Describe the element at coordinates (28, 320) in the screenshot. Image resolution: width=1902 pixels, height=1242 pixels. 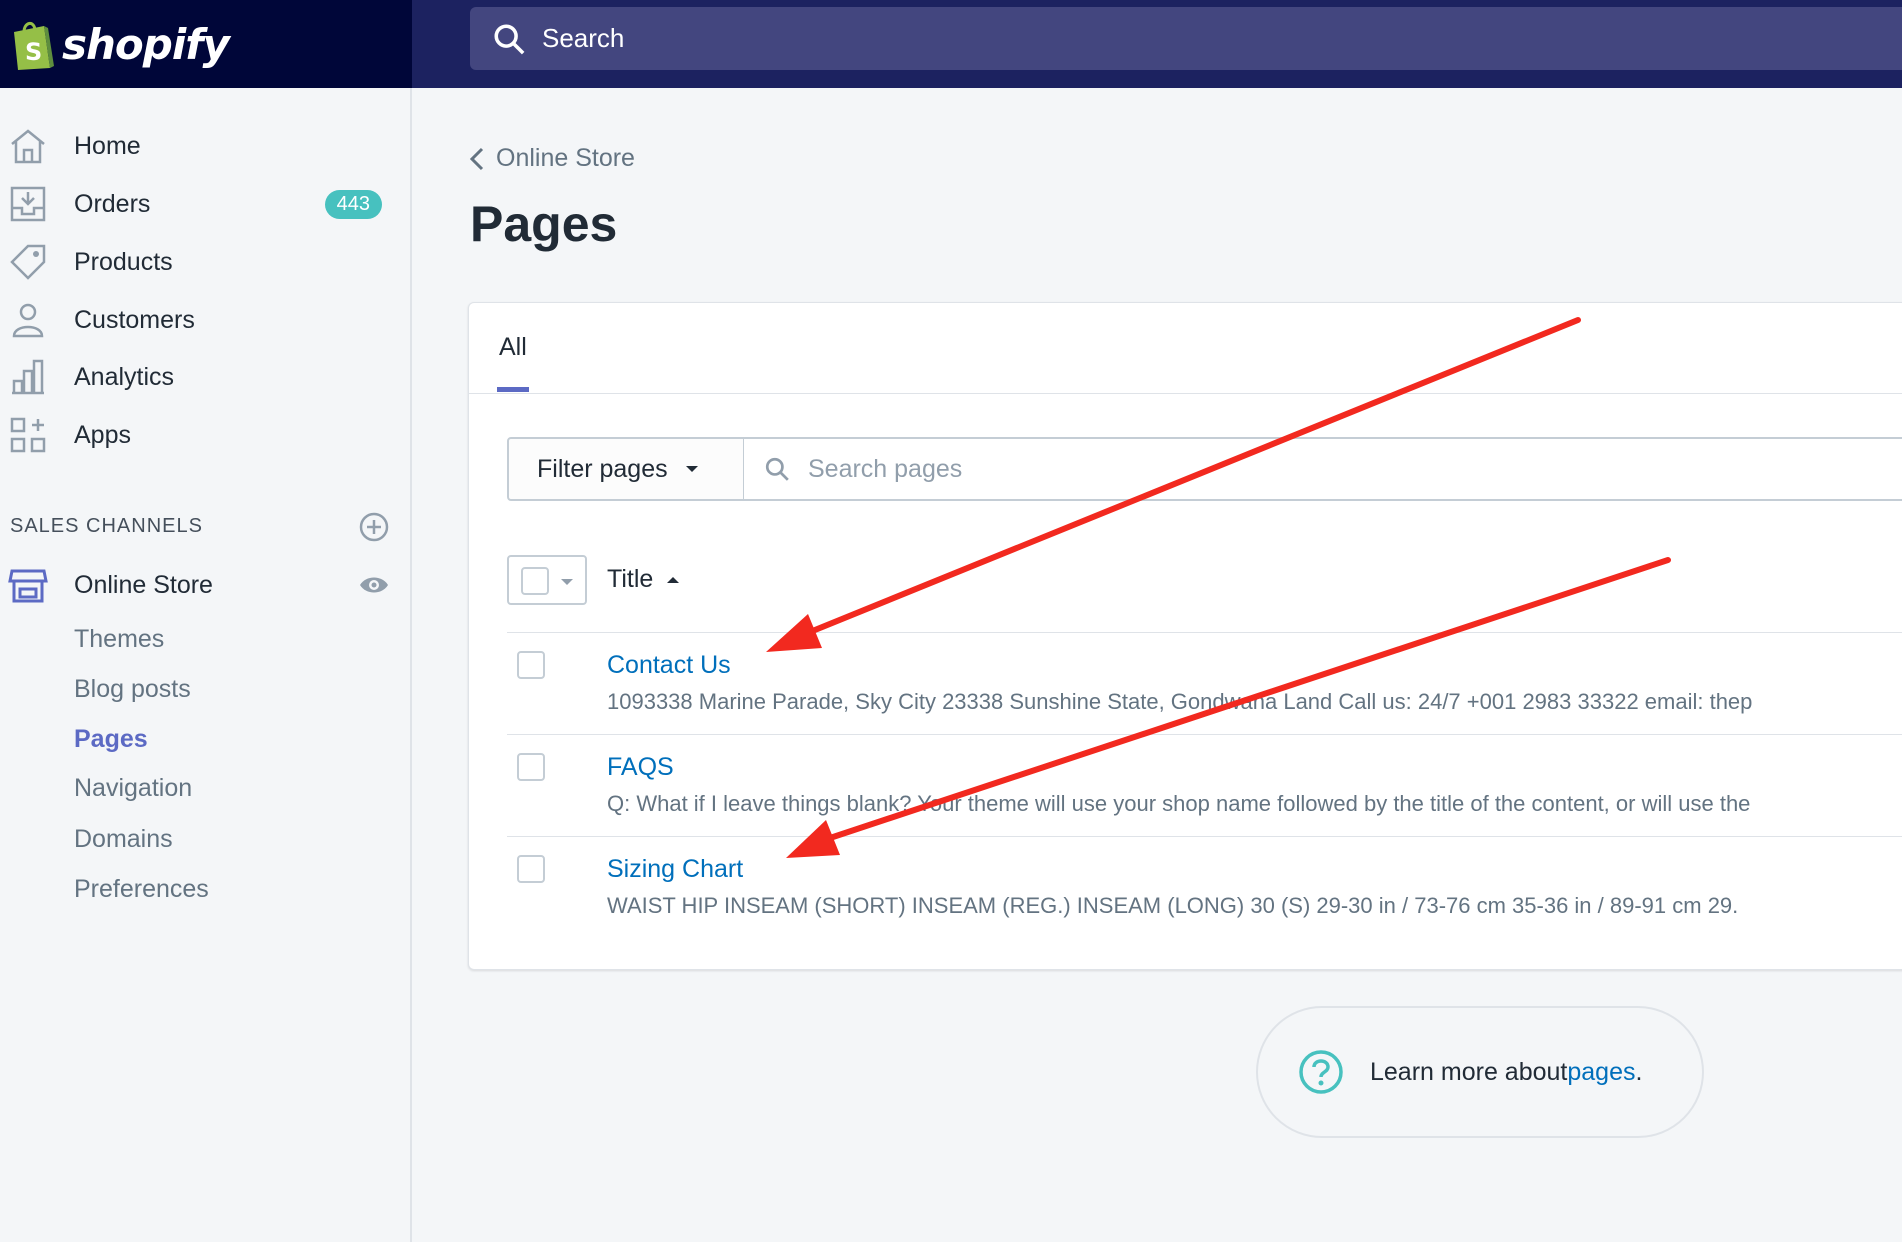
I see `person-icon` at that location.